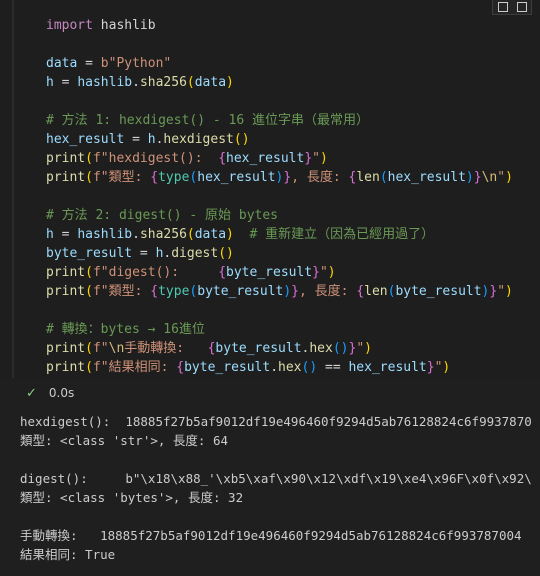  I want to click on code-line: # 轉換：bytes → 16進位, so click(279, 329).